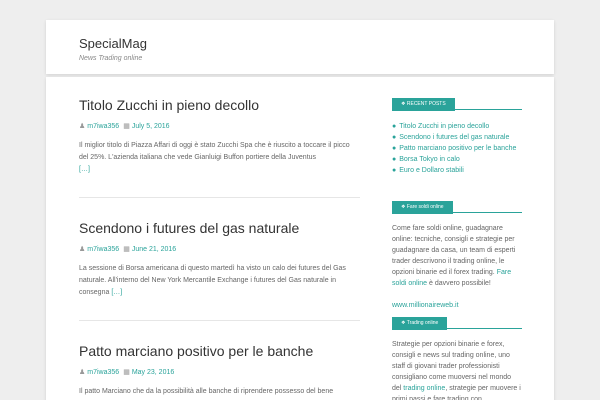  Describe the element at coordinates (429, 159) in the screenshot. I see `recent-post-link: Borsa Tokyo in calo` at that location.